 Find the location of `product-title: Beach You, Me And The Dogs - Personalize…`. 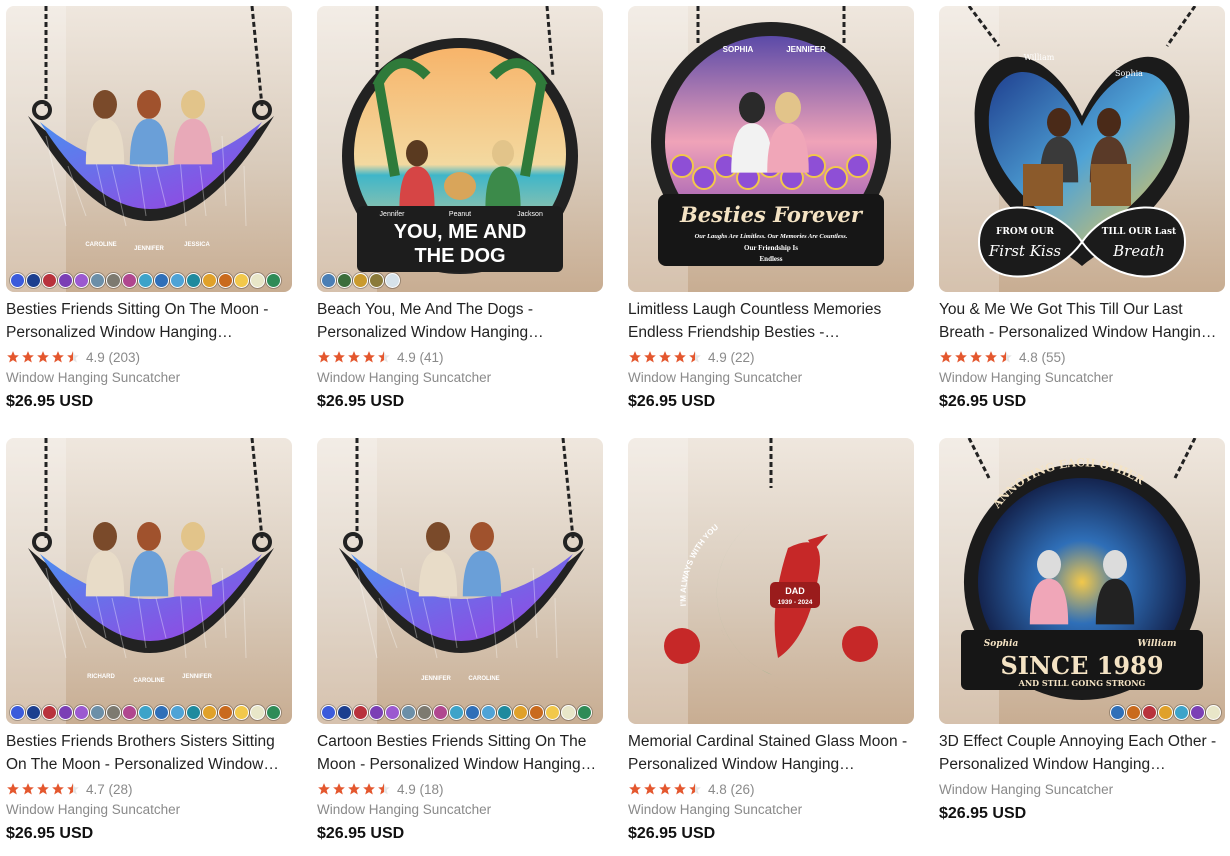

product-title: Beach You, Me And The Dogs - Personalize… is located at coordinates (460, 321).